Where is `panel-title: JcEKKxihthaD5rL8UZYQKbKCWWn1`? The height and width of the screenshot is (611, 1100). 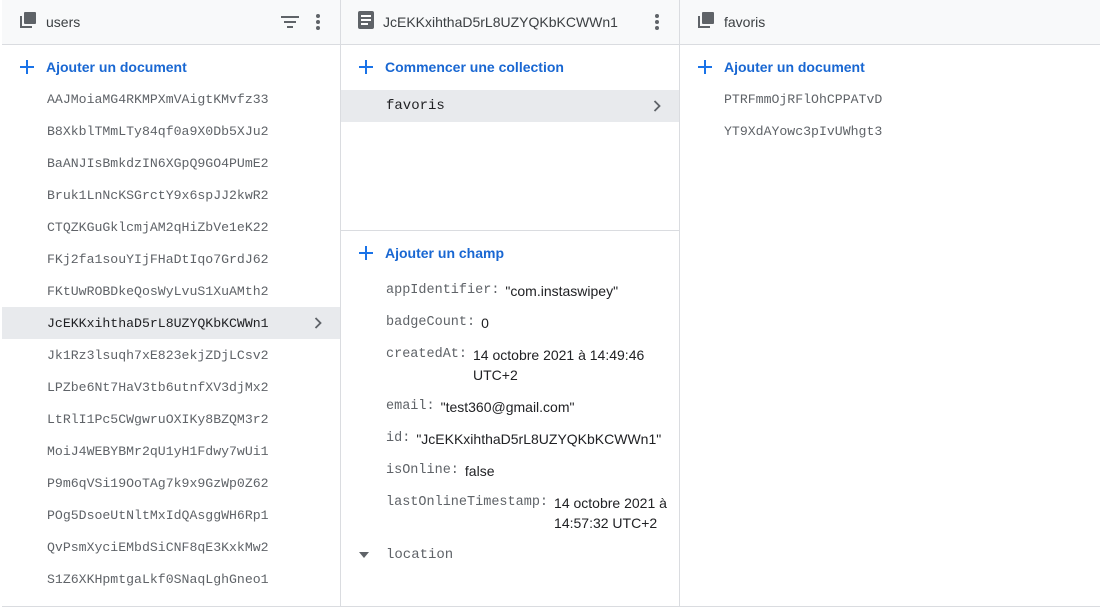
panel-title: JcEKKxihthaD5rL8UZYQKbKCWWn1 is located at coordinates (500, 22).